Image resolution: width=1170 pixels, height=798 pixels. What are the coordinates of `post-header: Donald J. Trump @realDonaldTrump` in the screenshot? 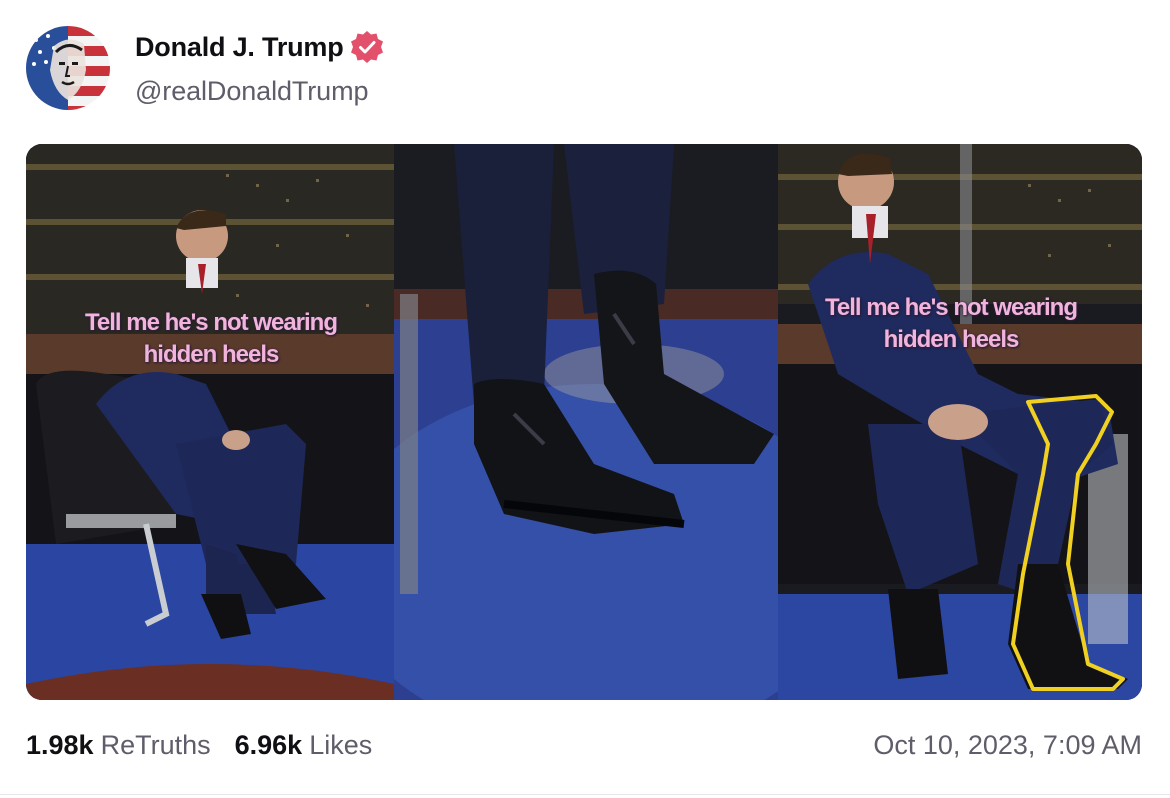 It's located at (326, 68).